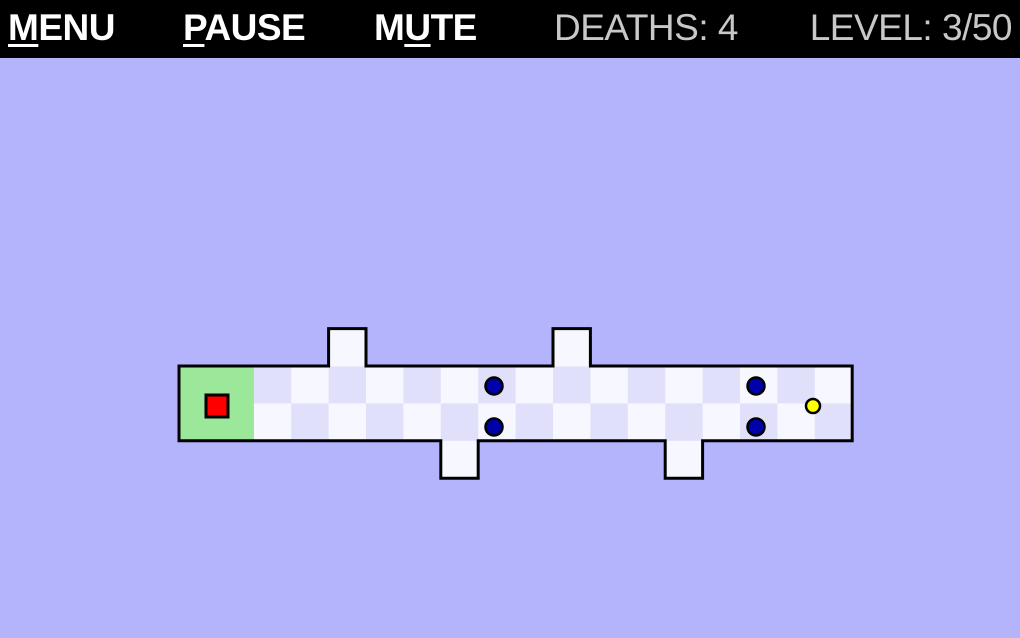 Image resolution: width=1020 pixels, height=638 pixels. I want to click on coin, so click(813, 406).